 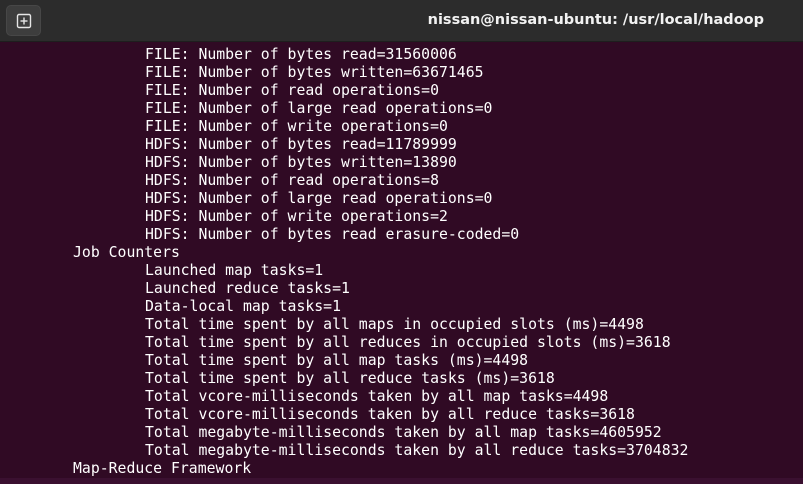 I want to click on terminal-line: FILE: Number of read operations=0, so click(x=292, y=90).